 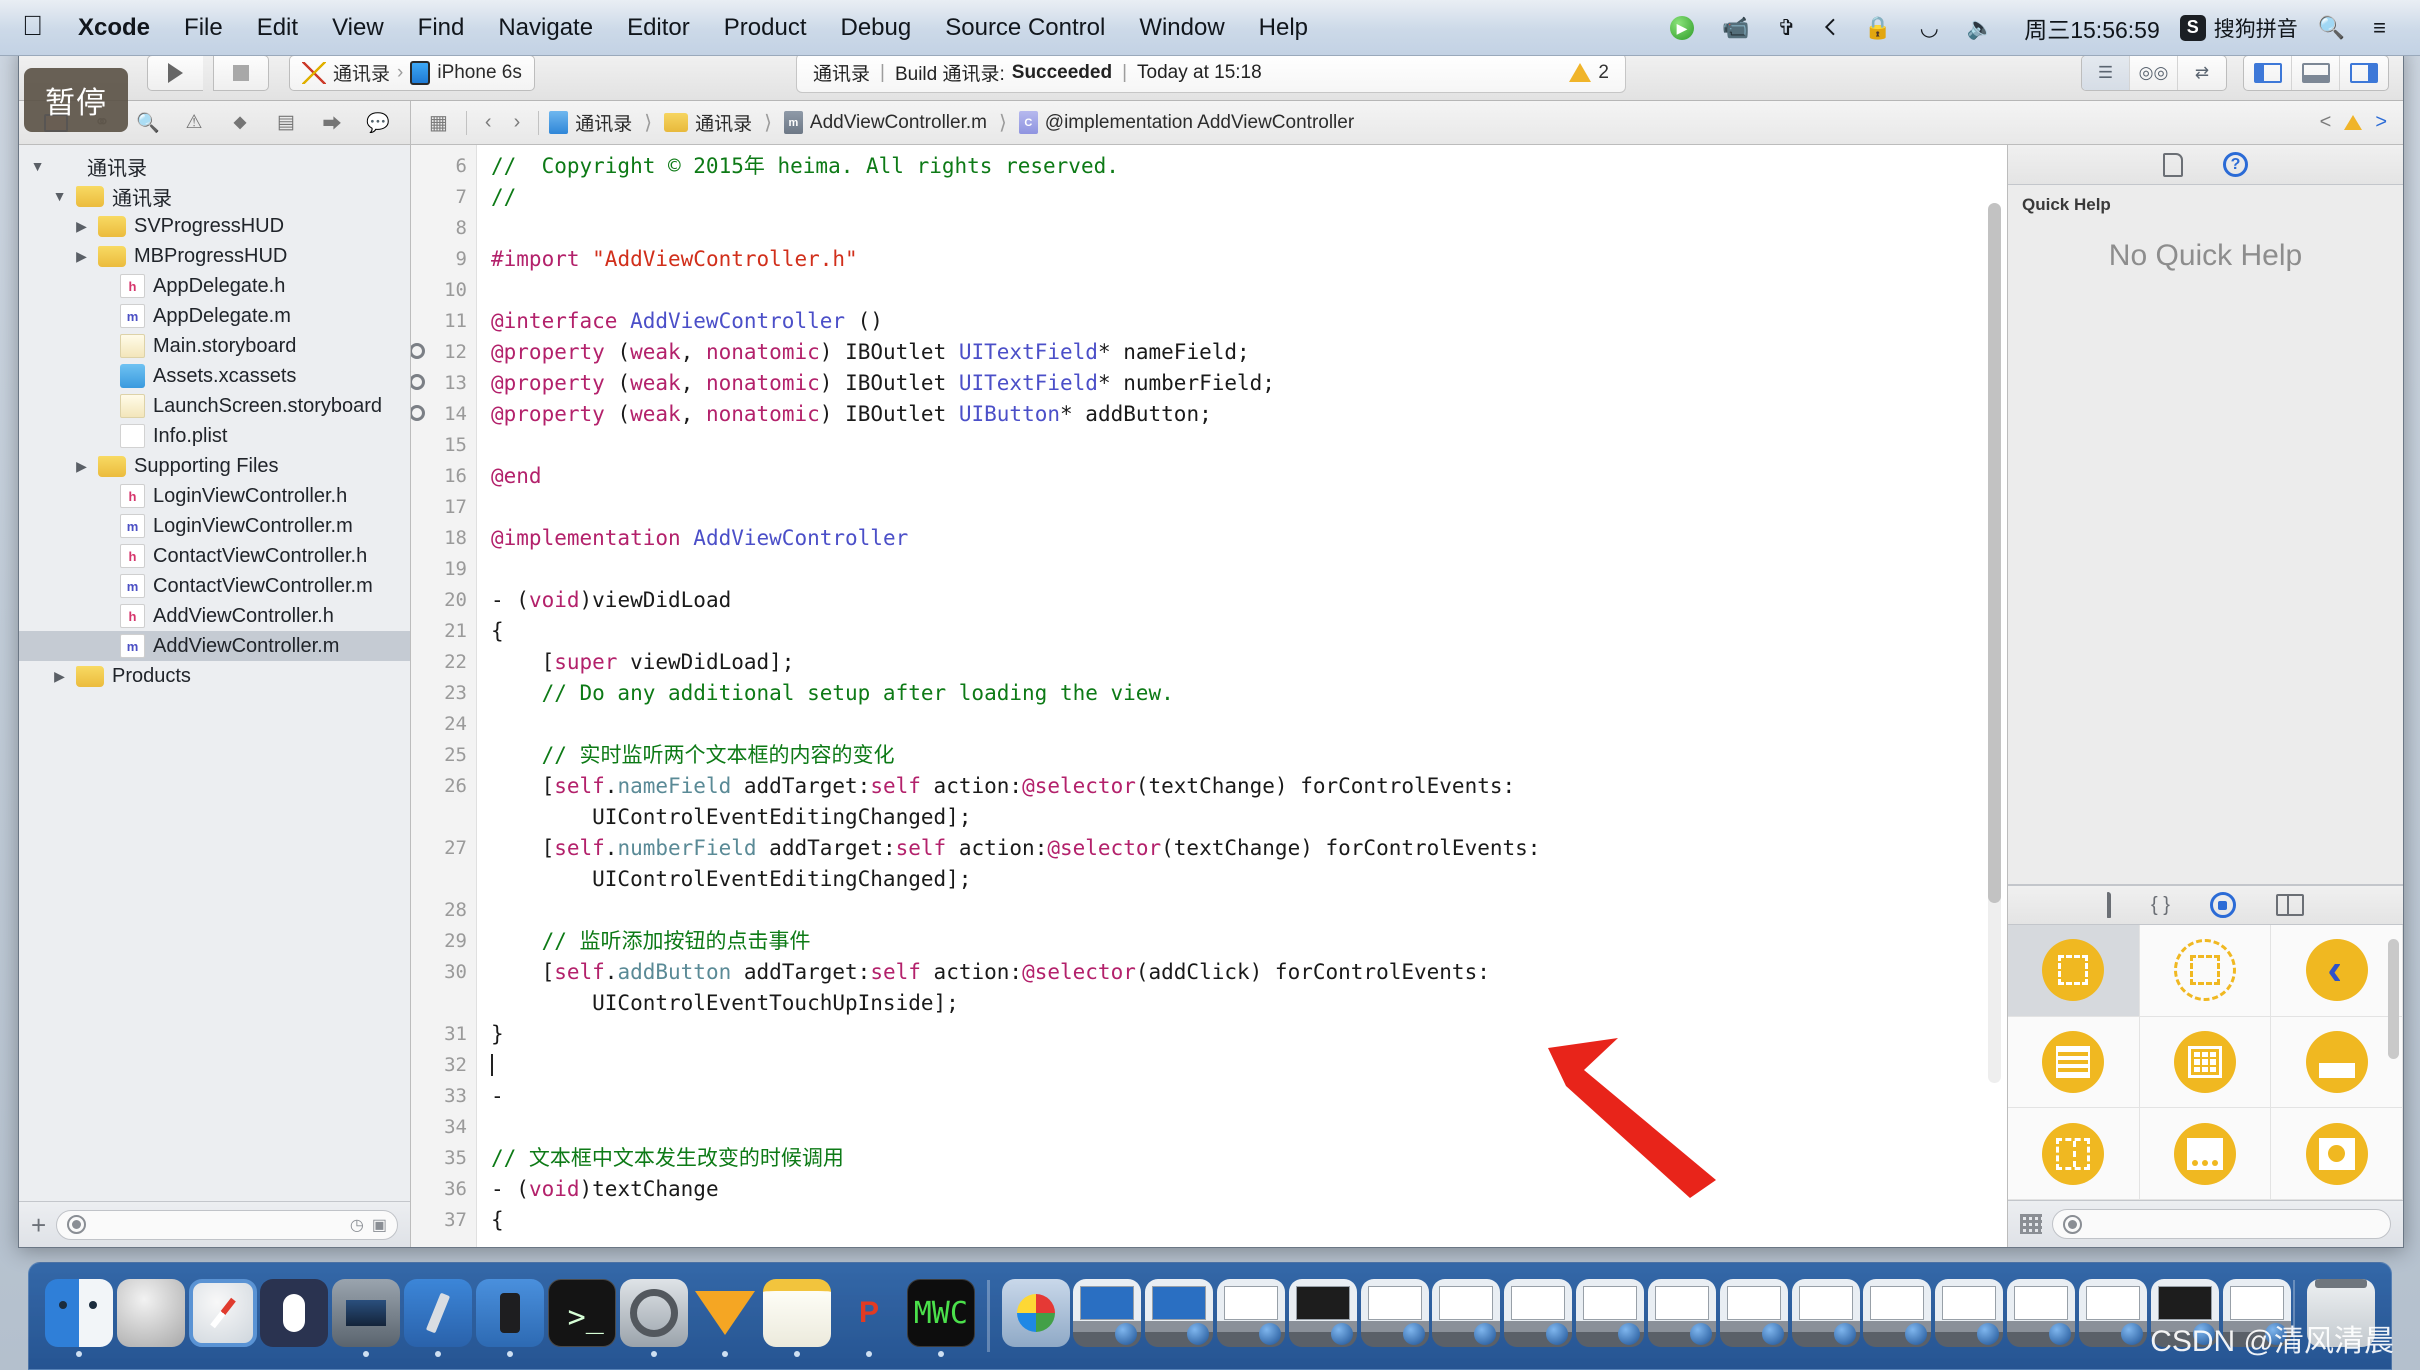 I want to click on sogou-ime-icon: S, so click(x=2192, y=27).